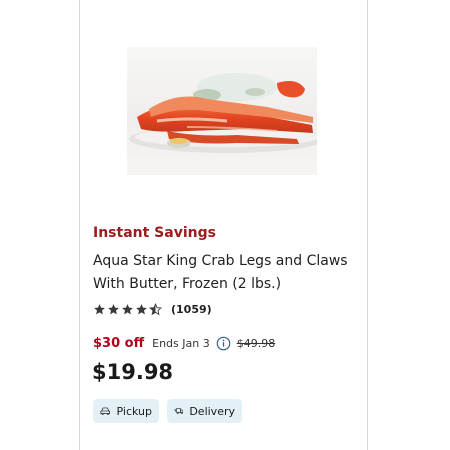 The height and width of the screenshot is (450, 450). Describe the element at coordinates (179, 411) in the screenshot. I see `delivery-truck-icon` at that location.